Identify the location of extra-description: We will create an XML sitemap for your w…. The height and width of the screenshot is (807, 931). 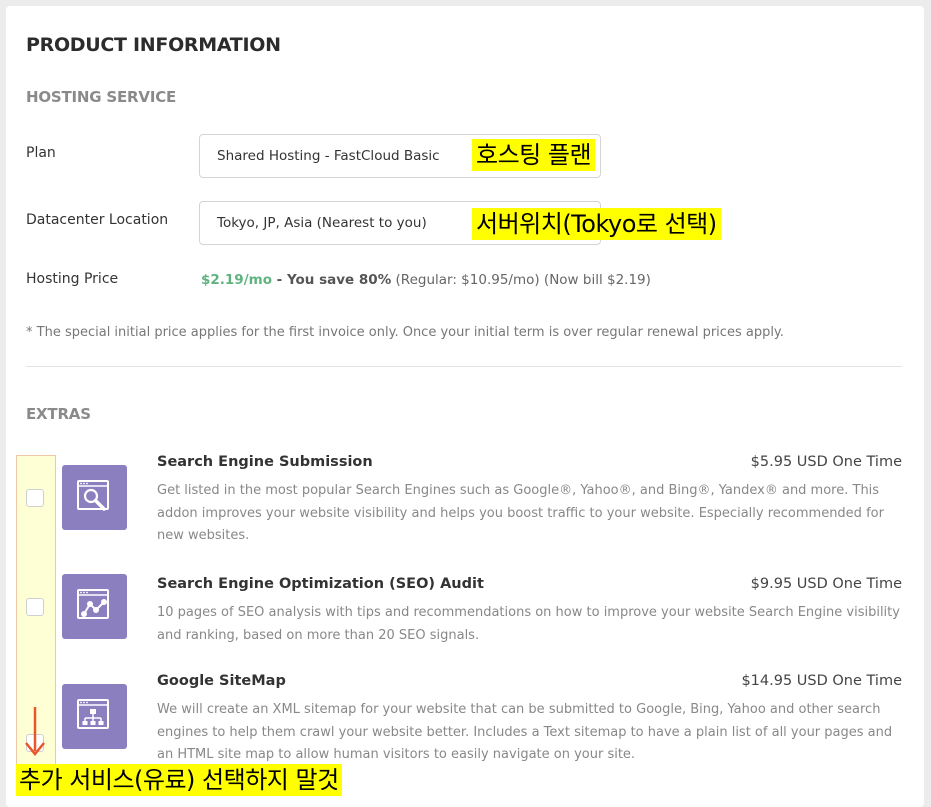
(525, 732).